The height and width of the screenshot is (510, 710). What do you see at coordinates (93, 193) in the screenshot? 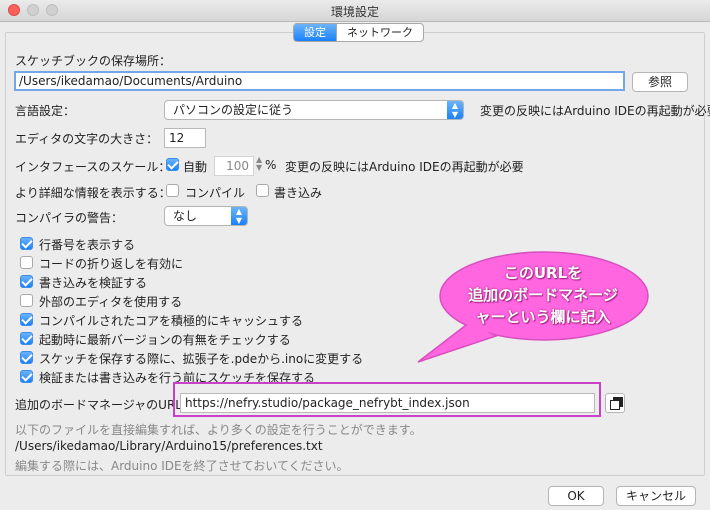
I see `verbose-label: より詳細な情報を表示する：` at bounding box center [93, 193].